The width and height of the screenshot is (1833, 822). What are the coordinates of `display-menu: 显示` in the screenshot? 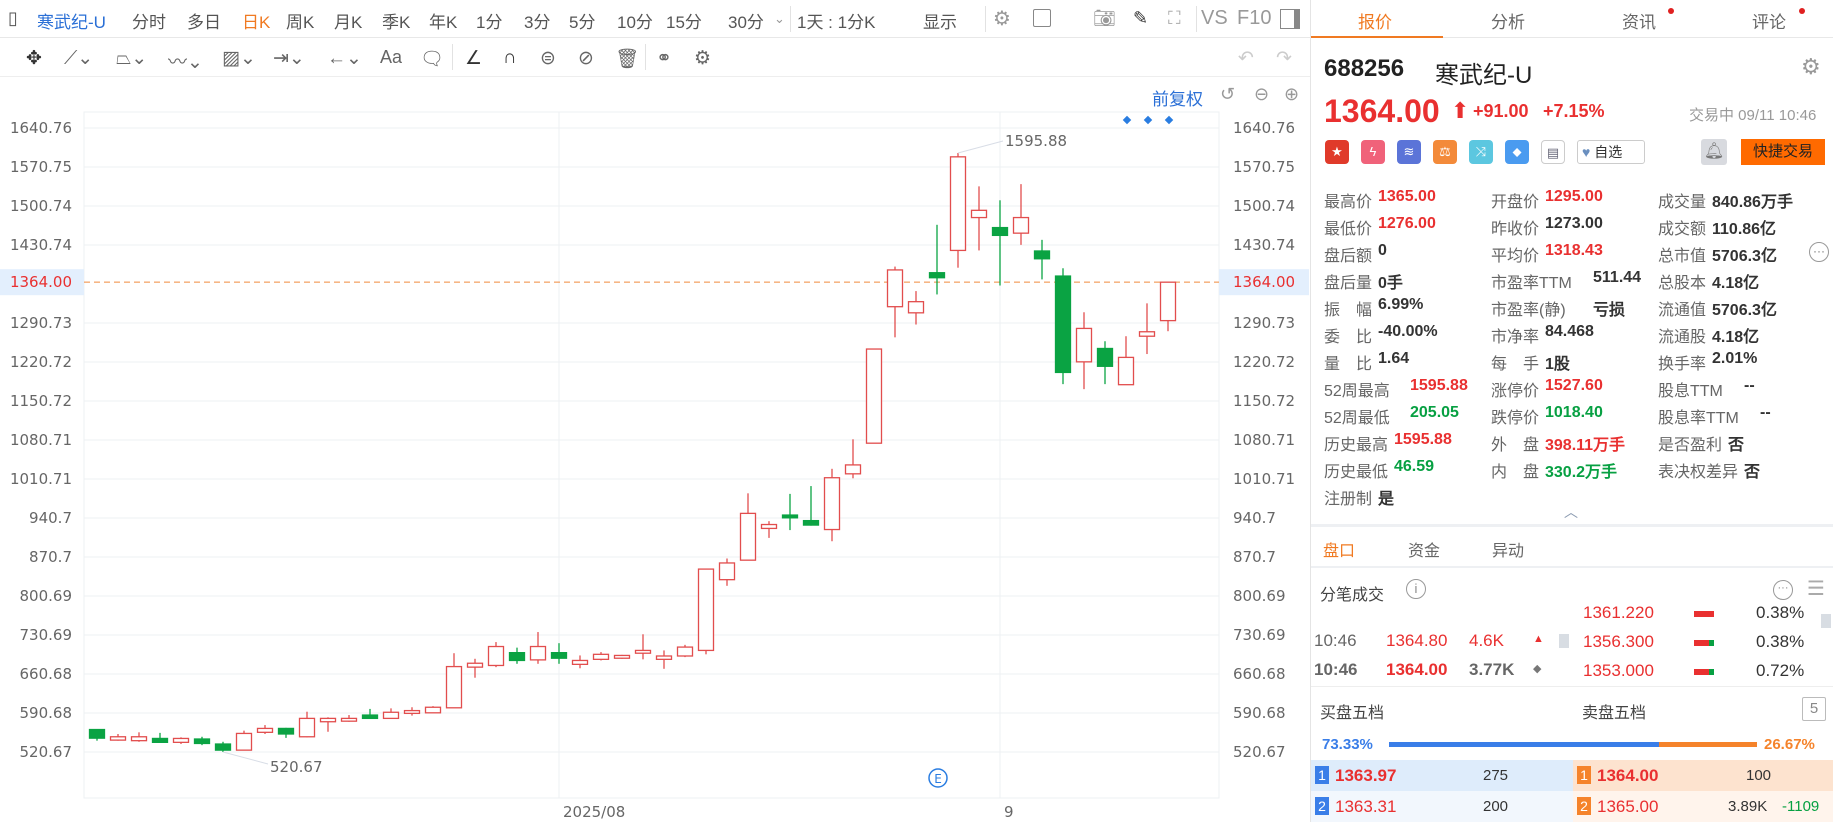 It's located at (940, 20).